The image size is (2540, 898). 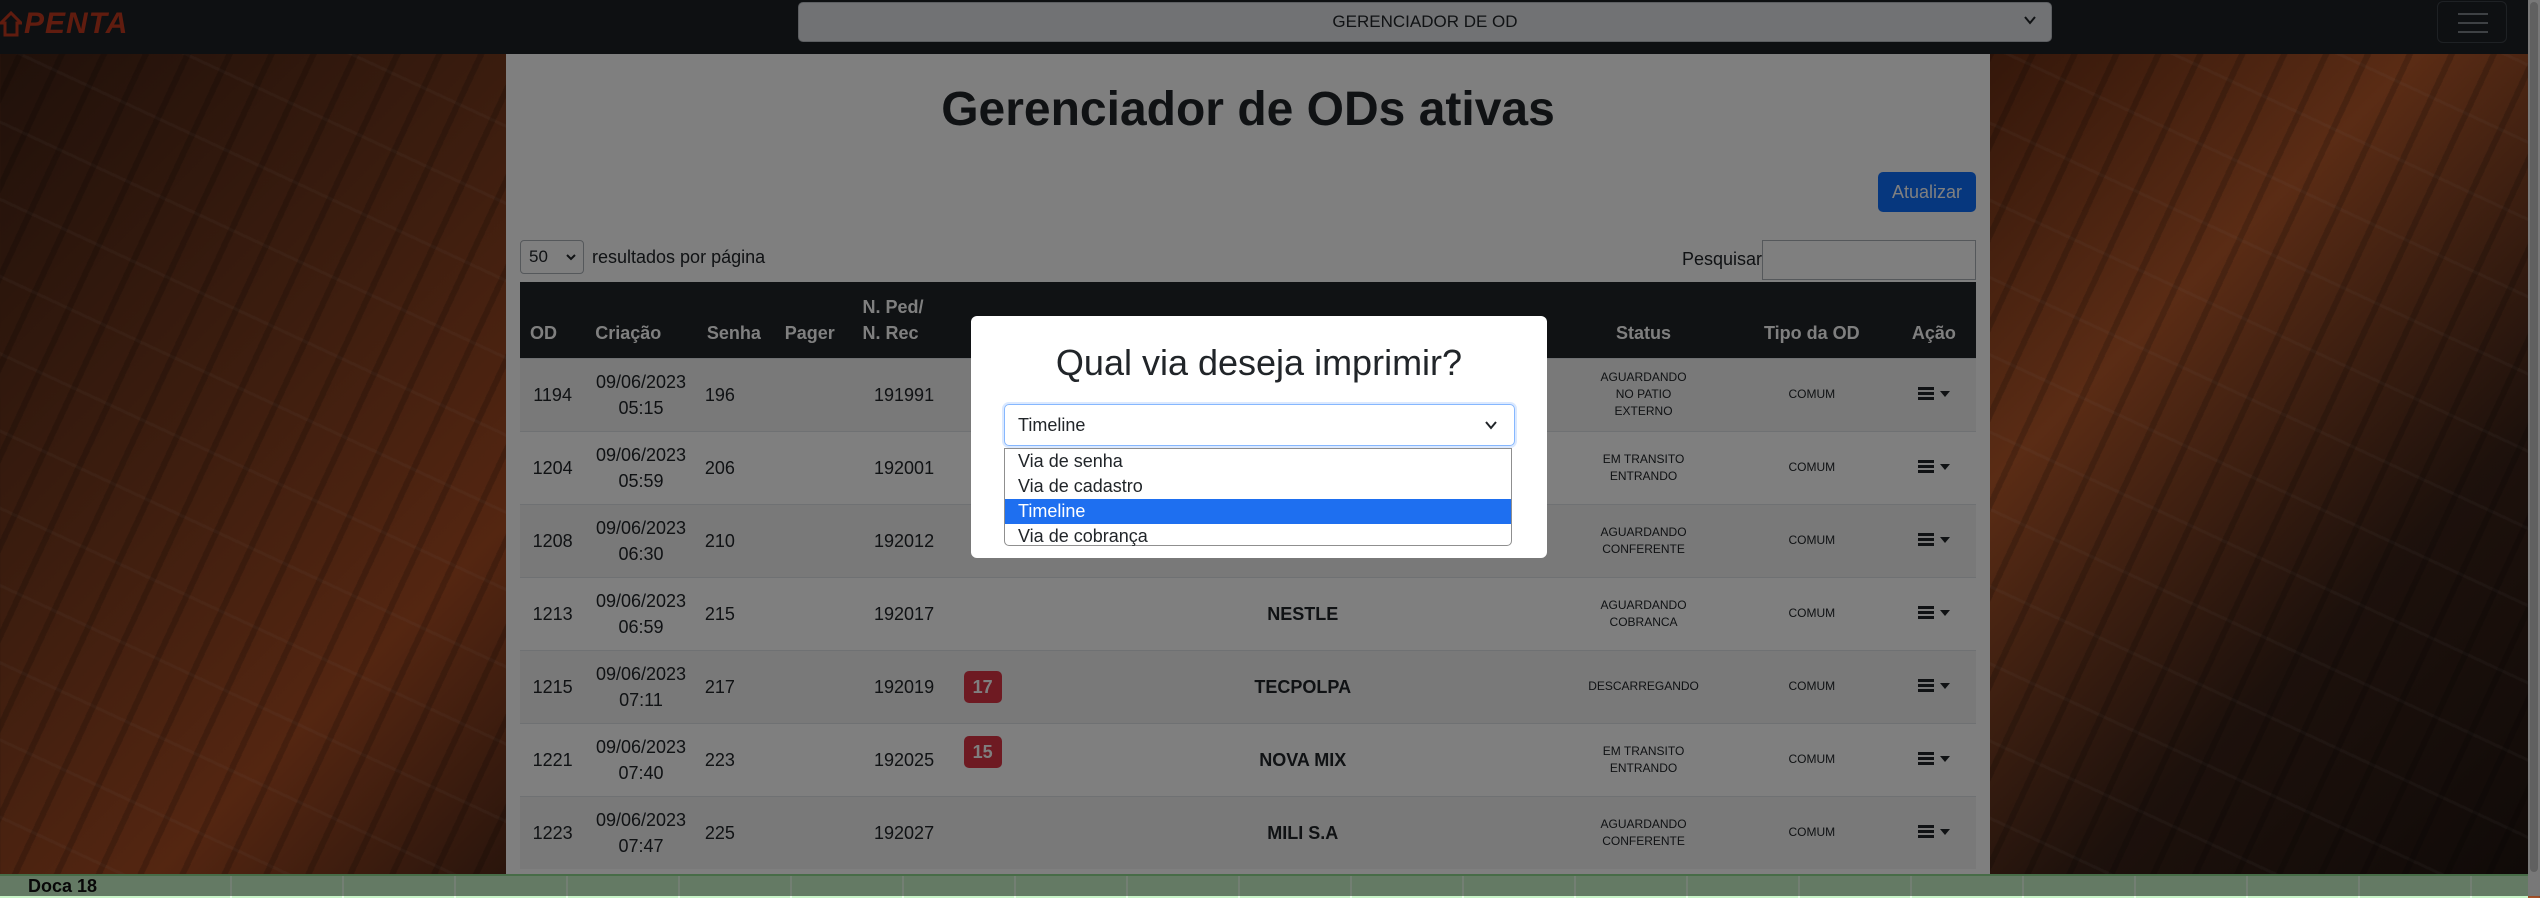 What do you see at coordinates (1052, 424) in the screenshot?
I see `via-select-value: Timeline` at bounding box center [1052, 424].